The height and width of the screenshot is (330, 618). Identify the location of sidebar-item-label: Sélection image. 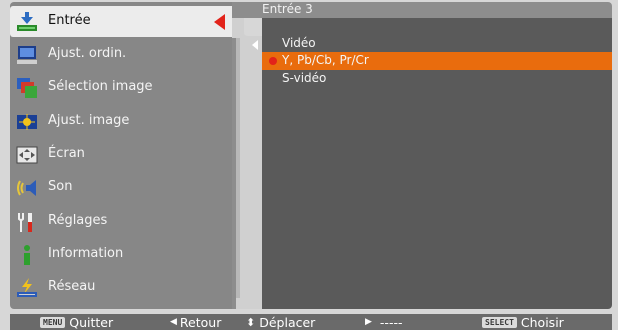
(100, 86).